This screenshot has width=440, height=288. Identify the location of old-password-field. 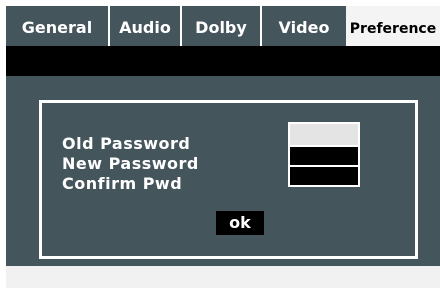
(324, 134).